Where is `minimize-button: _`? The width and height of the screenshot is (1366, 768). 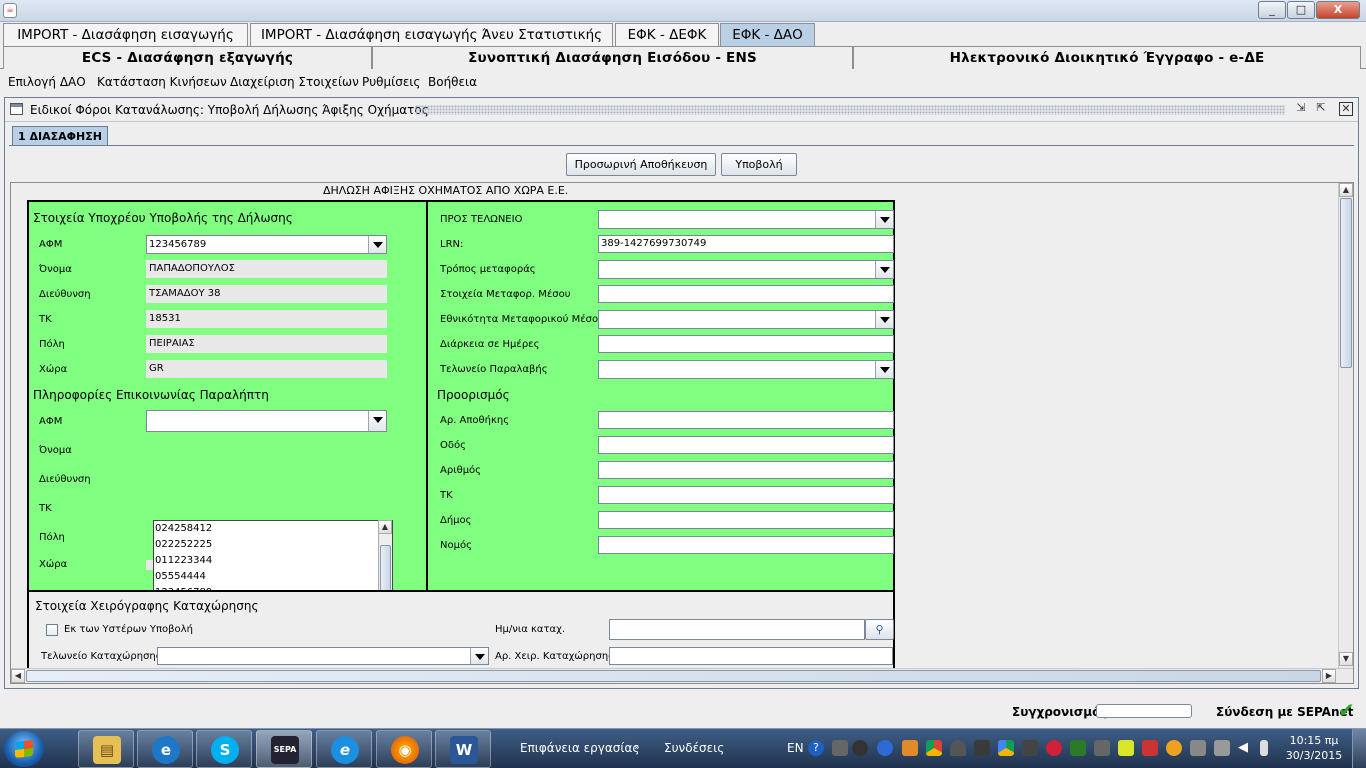
minimize-button: _ is located at coordinates (1272, 10).